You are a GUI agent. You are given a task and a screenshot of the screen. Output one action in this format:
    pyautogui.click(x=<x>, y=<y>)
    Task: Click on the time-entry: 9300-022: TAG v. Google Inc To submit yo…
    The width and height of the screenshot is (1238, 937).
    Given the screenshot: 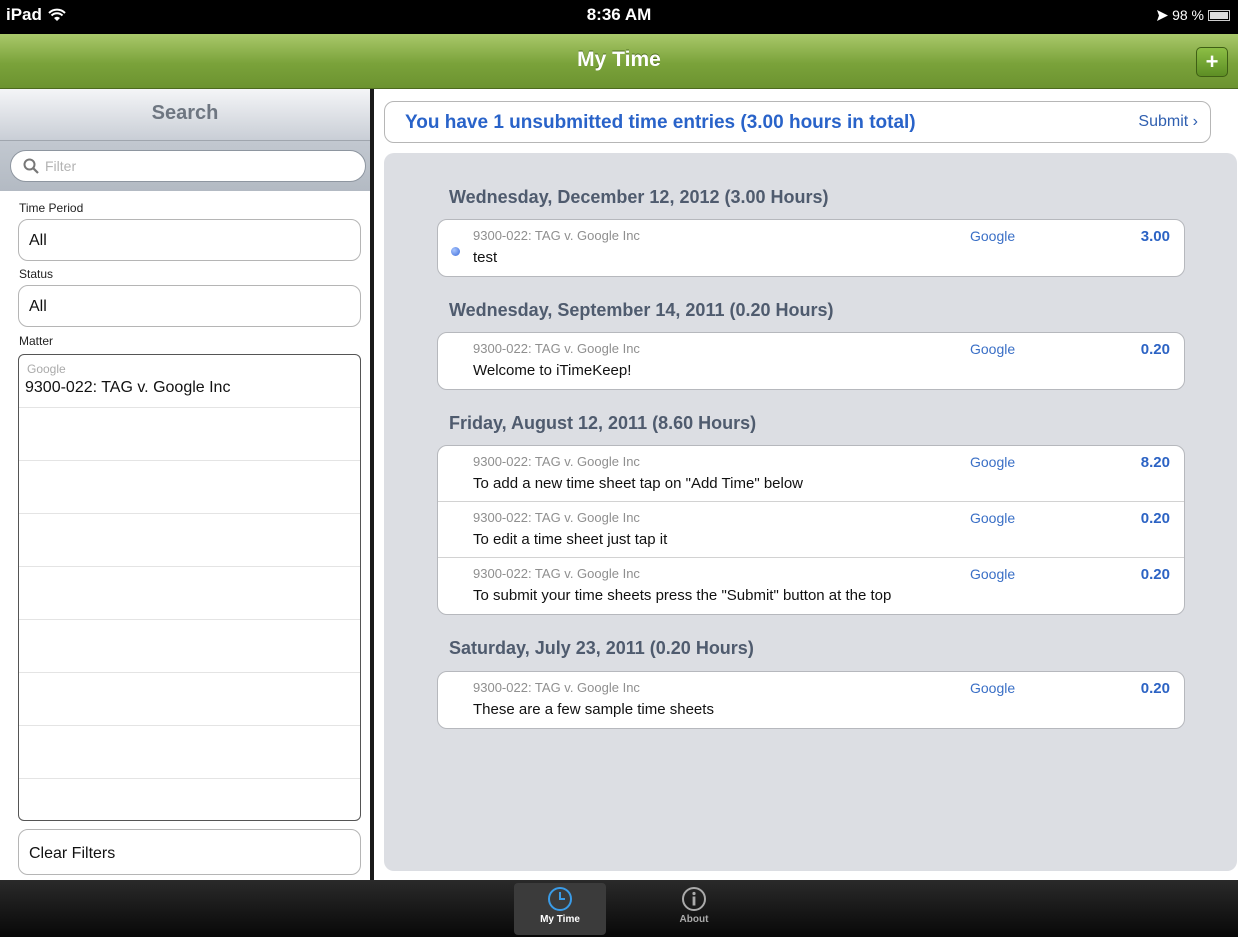 What is the action you would take?
    pyautogui.click(x=811, y=586)
    